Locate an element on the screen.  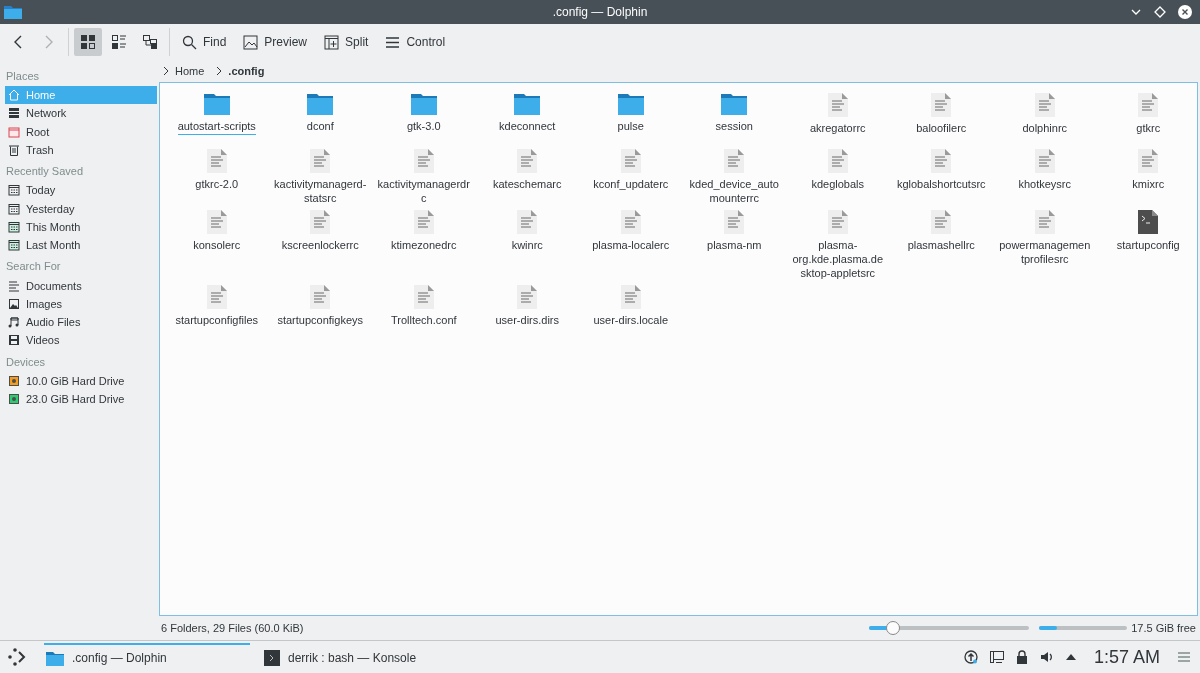
file-name: plasma-localerc is located at coordinates (630, 245).